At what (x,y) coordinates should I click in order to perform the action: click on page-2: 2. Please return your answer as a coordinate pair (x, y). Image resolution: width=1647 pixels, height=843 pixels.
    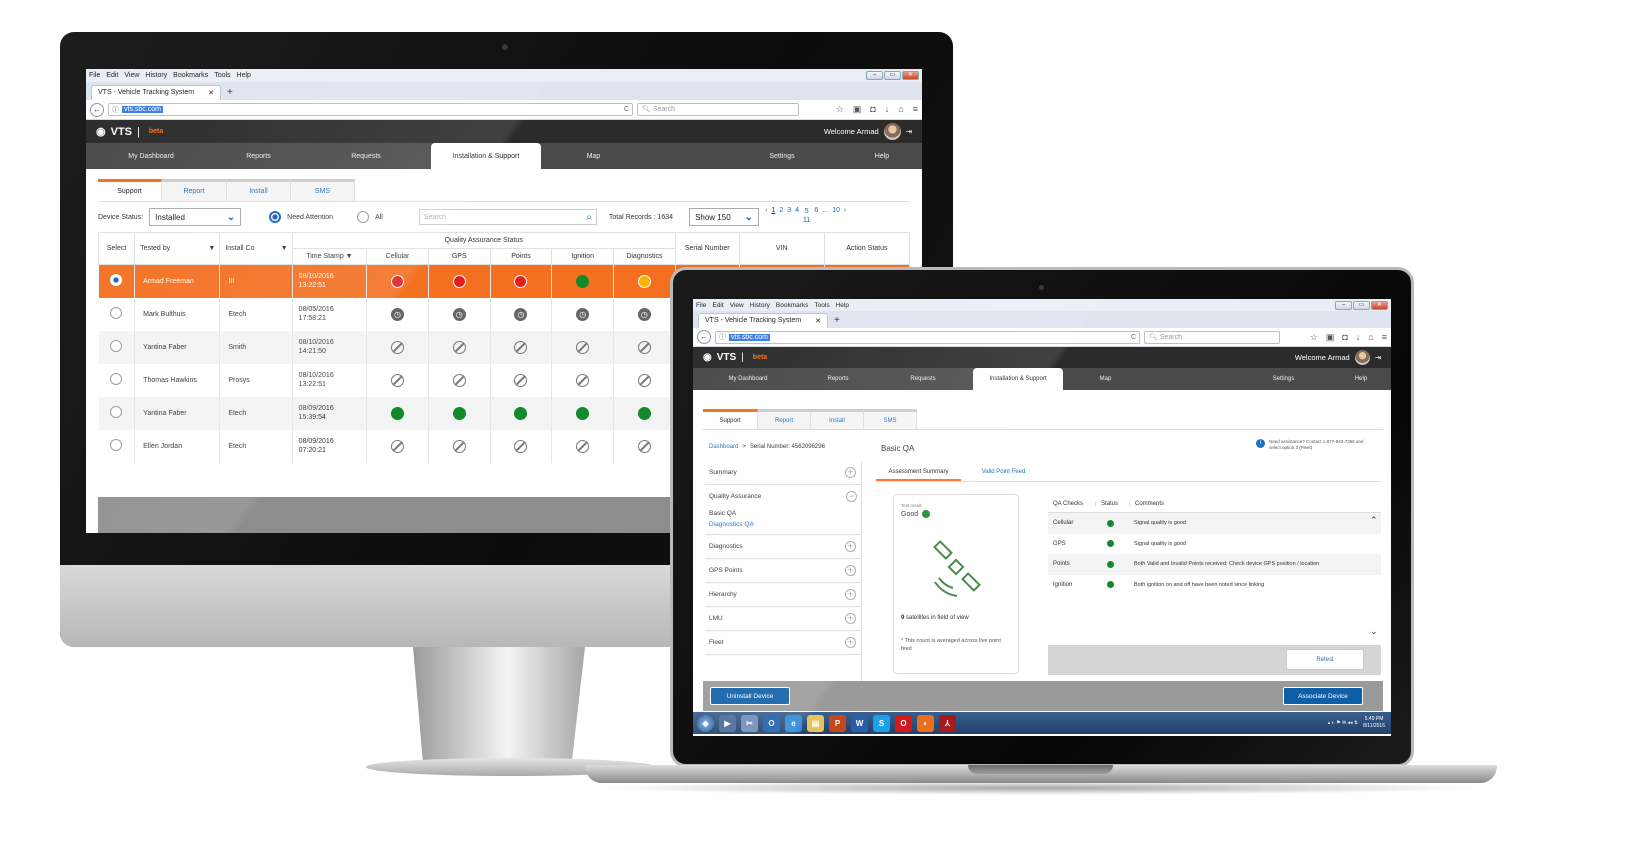
    Looking at the image, I should click on (781, 210).